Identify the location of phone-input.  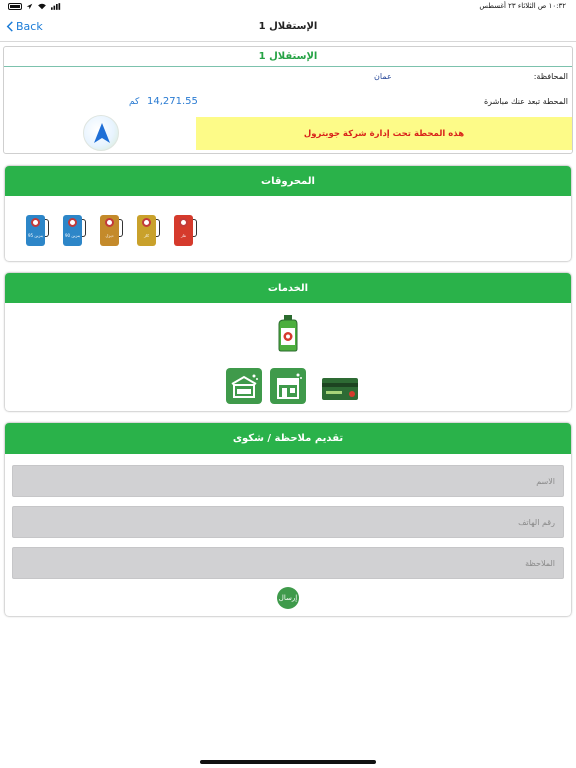
(288, 522).